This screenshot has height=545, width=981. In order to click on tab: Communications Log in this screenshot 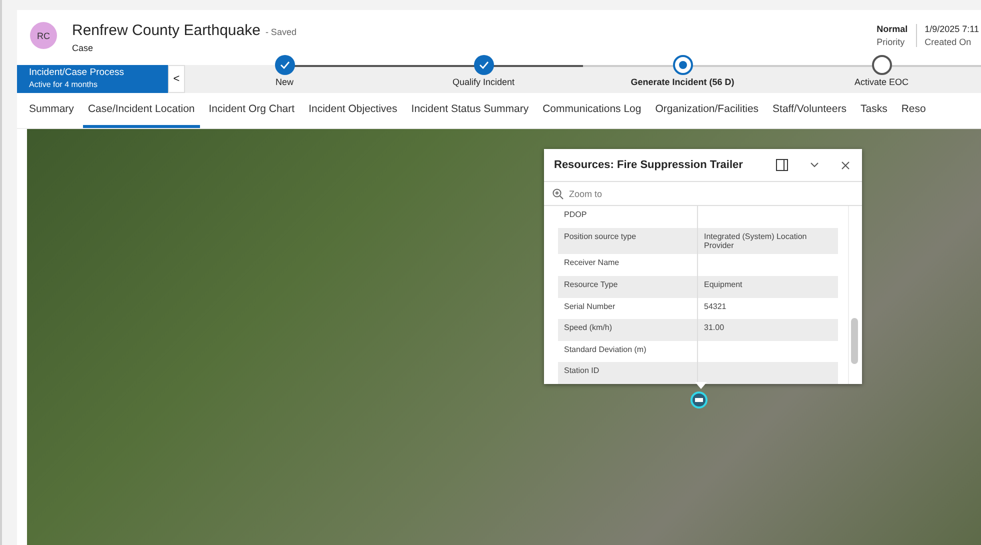, I will do `click(592, 110)`.